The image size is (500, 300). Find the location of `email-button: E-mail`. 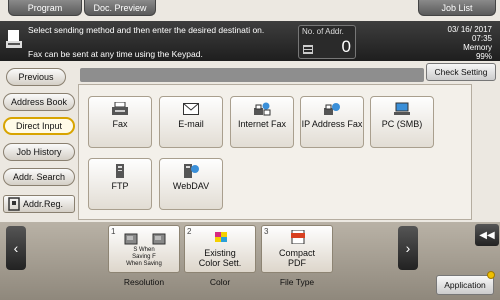

email-button: E-mail is located at coordinates (191, 122).